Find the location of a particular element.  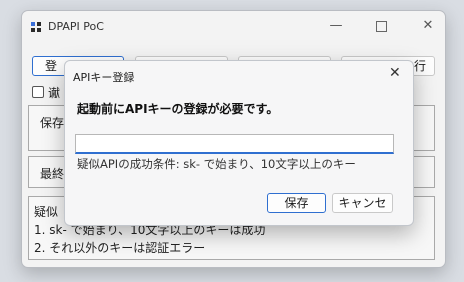

option-checkbox is located at coordinates (38, 92).